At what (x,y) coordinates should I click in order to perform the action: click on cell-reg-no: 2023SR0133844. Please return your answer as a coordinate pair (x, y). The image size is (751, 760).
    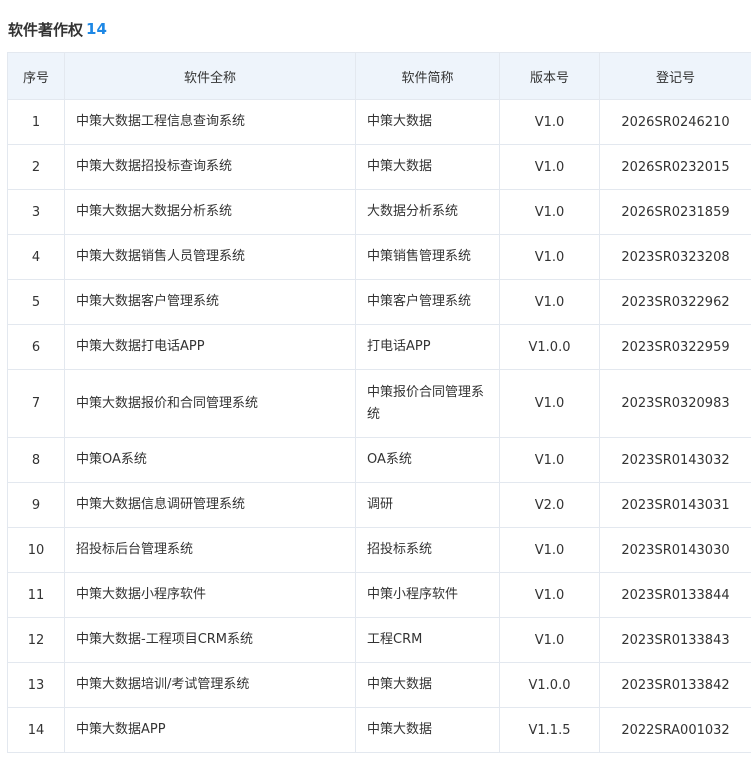
    Looking at the image, I should click on (675, 595).